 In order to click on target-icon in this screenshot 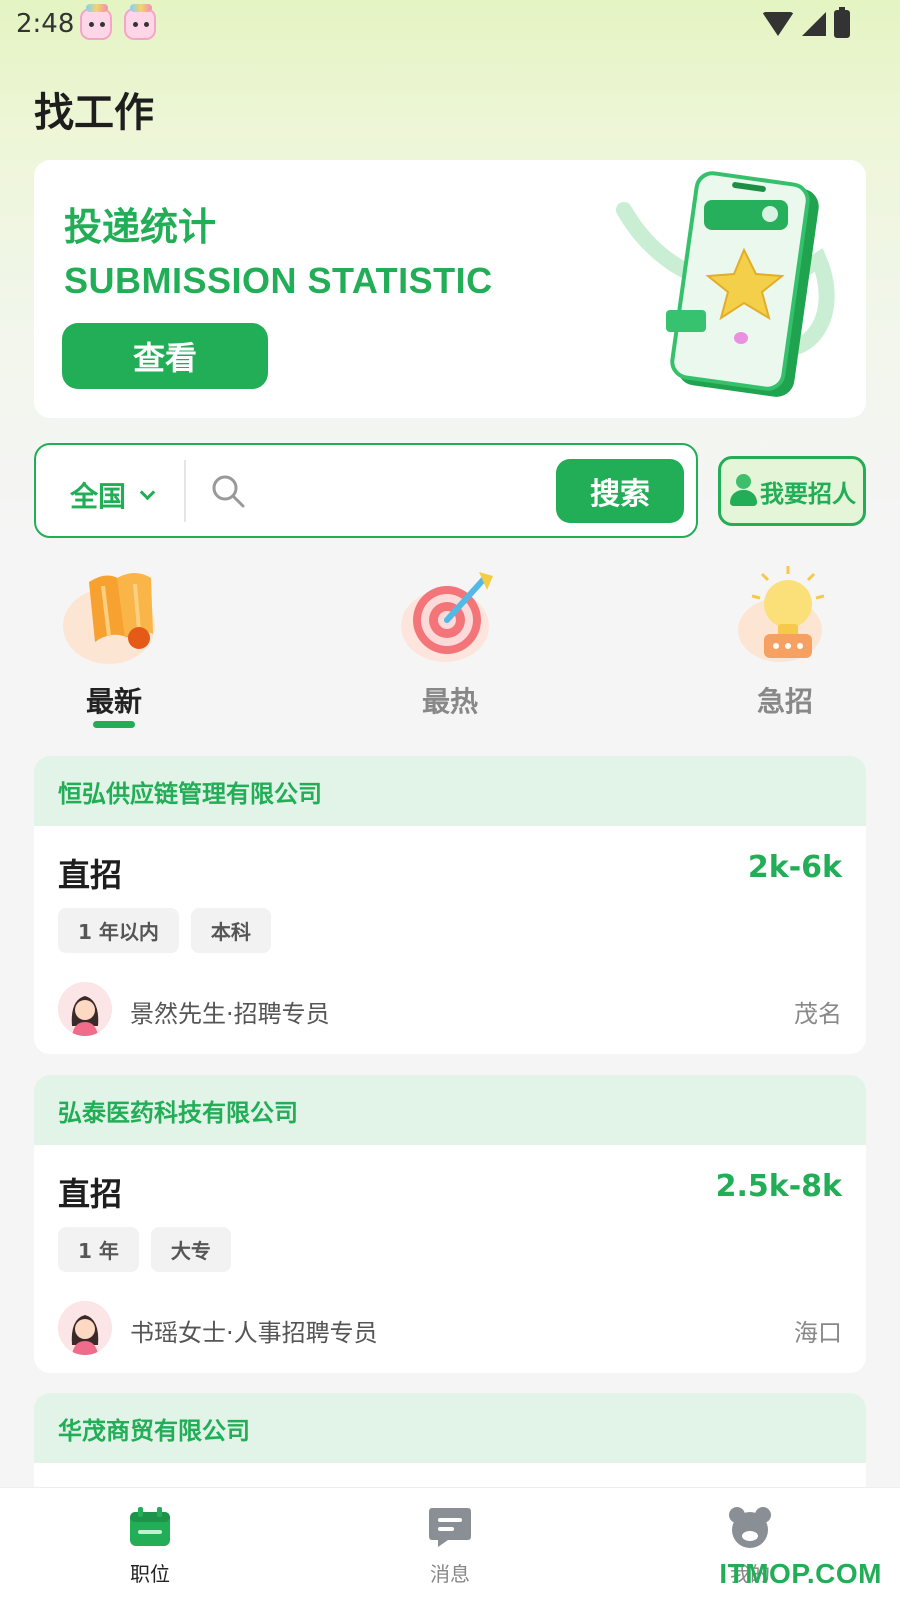, I will do `click(447, 617)`.